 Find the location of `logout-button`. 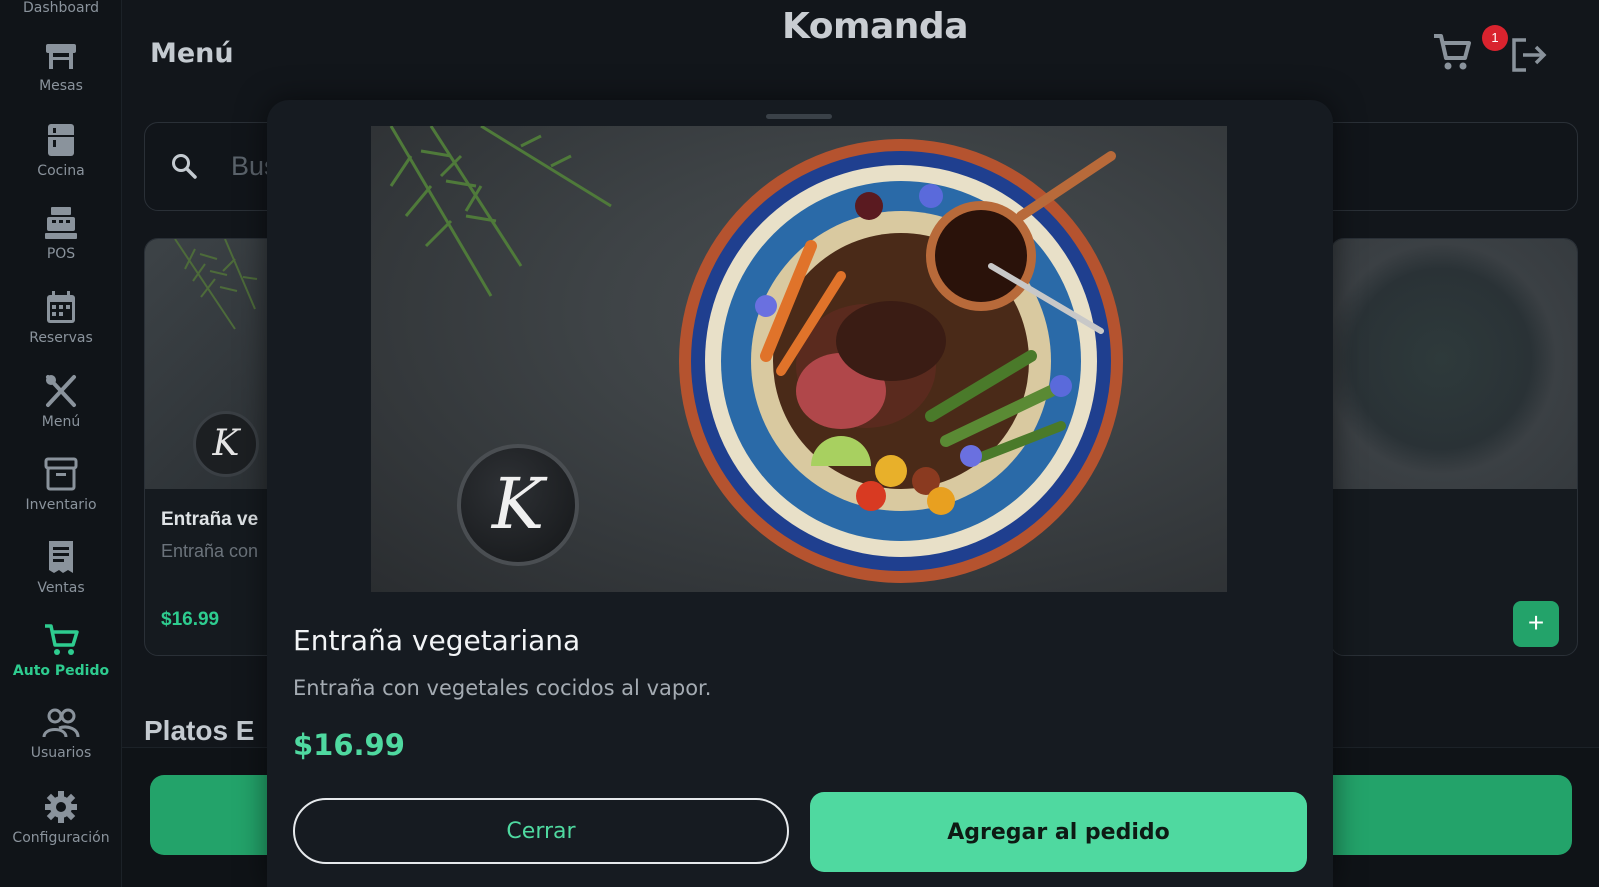

logout-button is located at coordinates (1530, 56).